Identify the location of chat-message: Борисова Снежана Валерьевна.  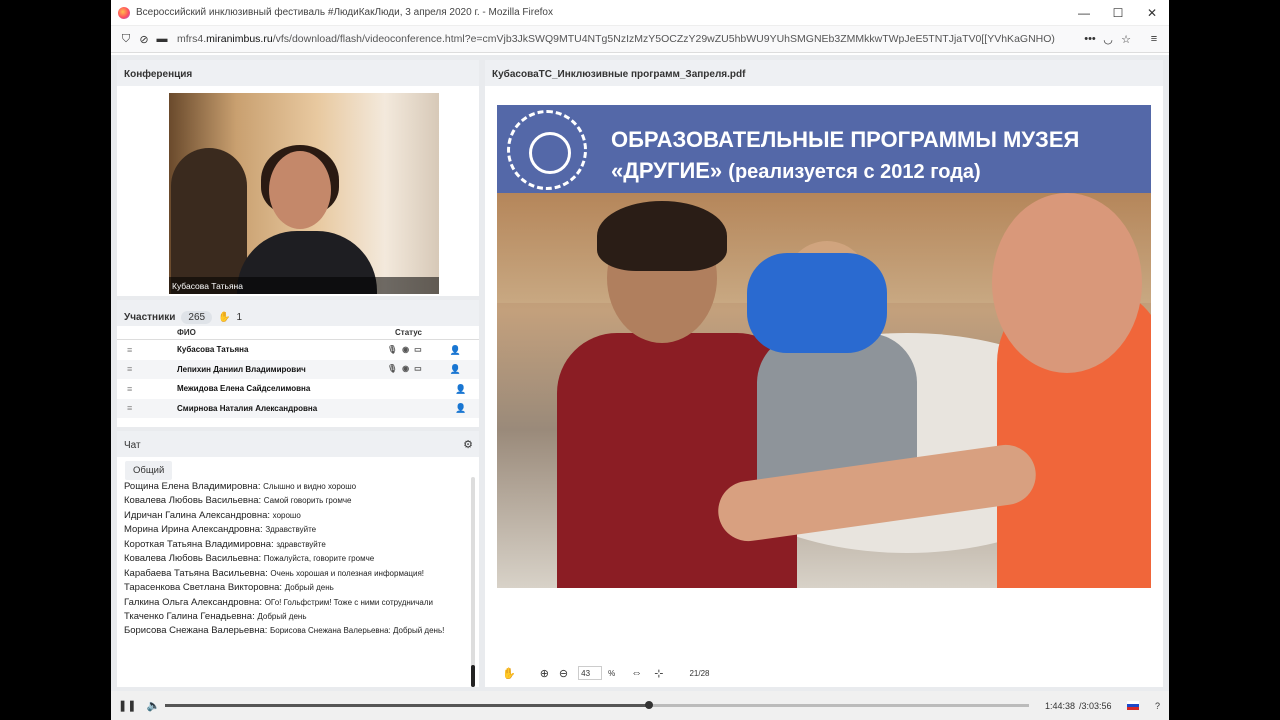
(284, 631).